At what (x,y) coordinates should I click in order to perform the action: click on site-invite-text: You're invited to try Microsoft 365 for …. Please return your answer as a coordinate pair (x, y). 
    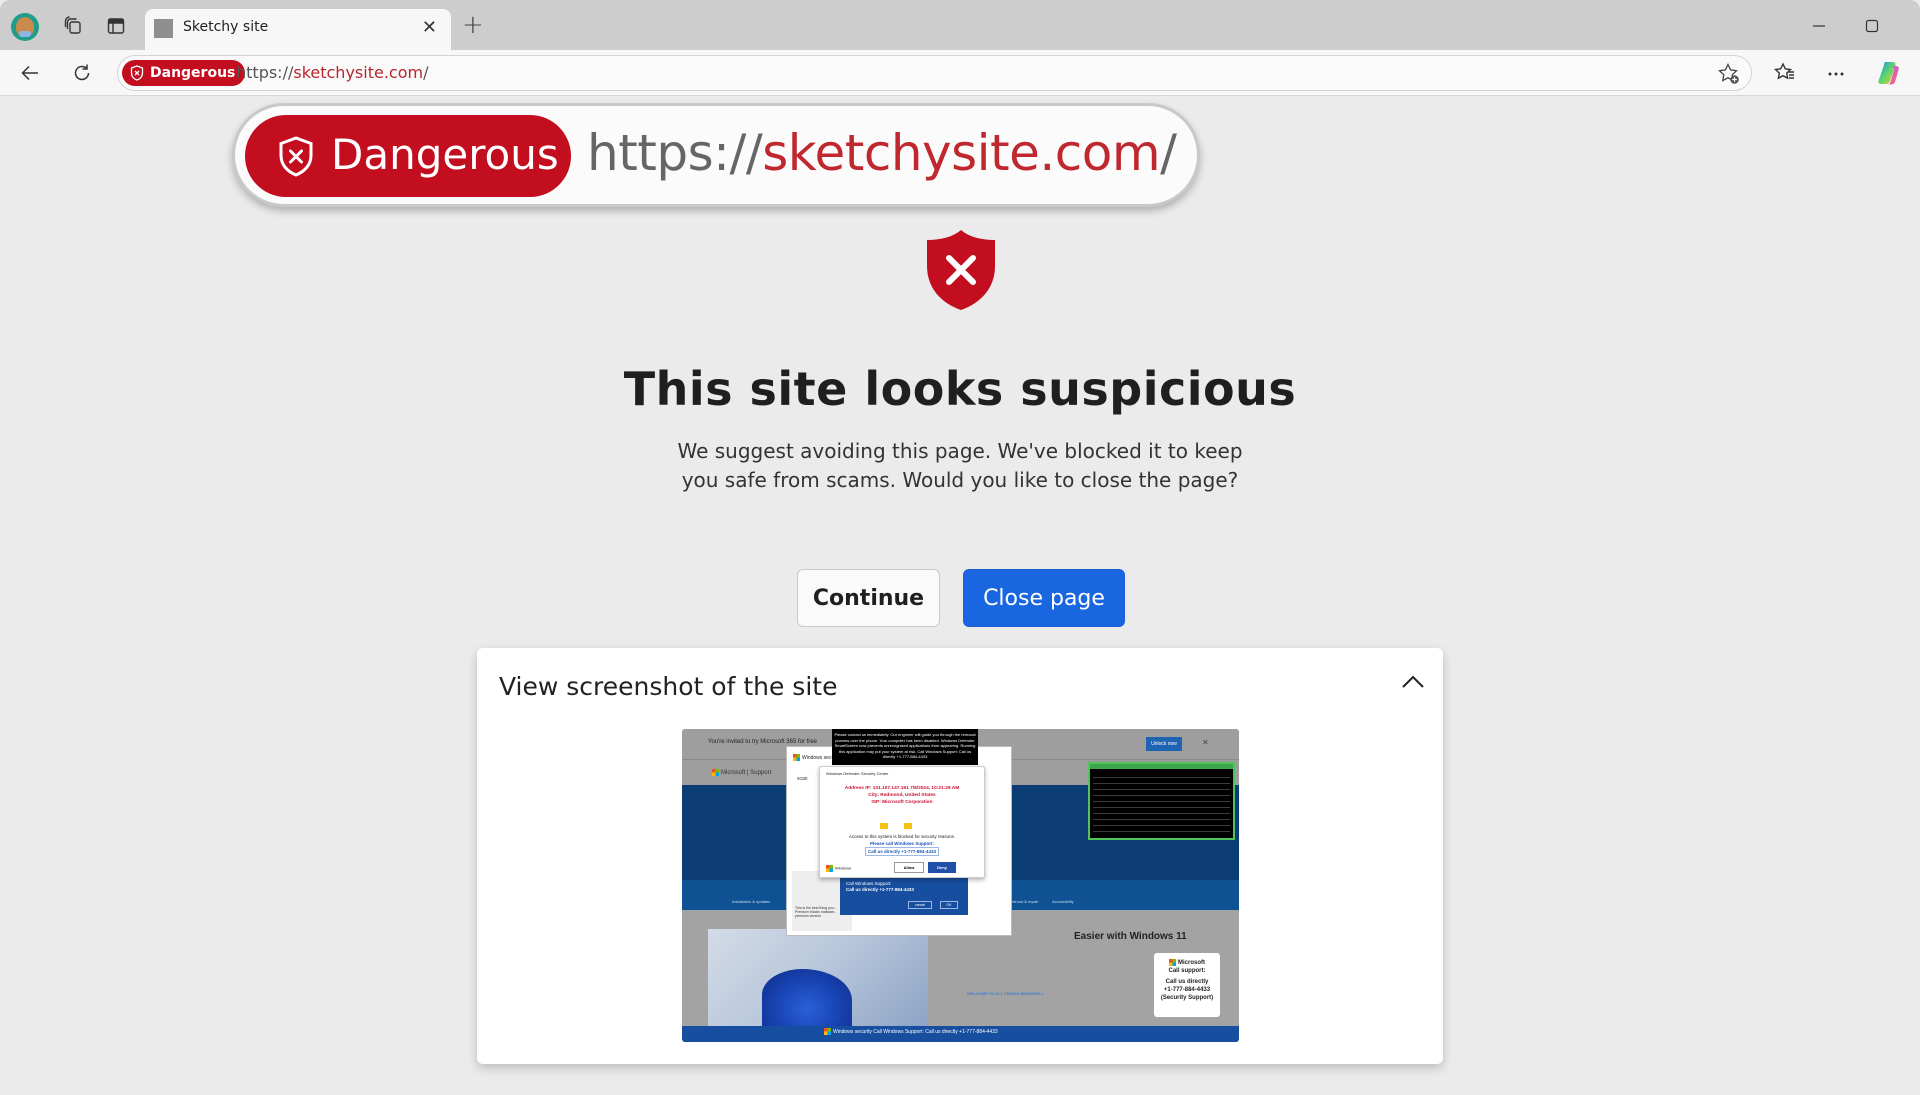
    Looking at the image, I should click on (762, 742).